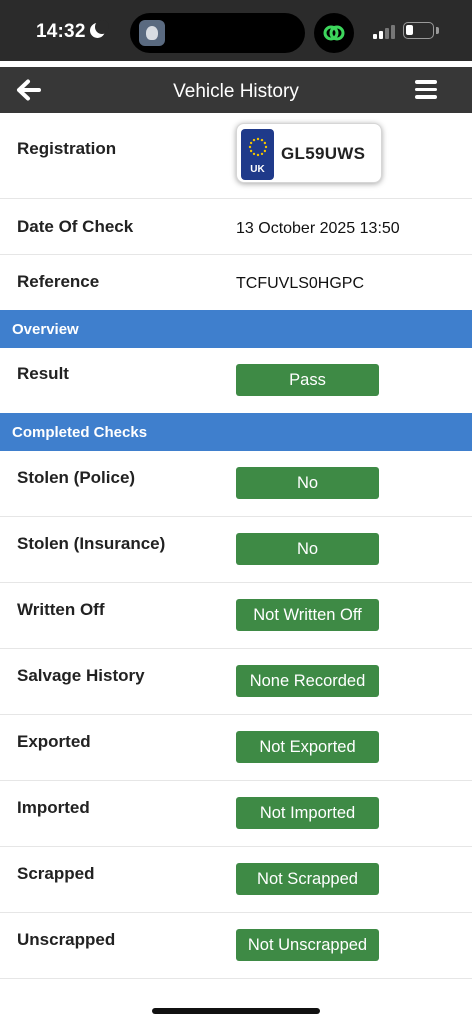 The height and width of the screenshot is (1024, 472). Describe the element at coordinates (66, 939) in the screenshot. I see `check-label: Unscrapped` at that location.